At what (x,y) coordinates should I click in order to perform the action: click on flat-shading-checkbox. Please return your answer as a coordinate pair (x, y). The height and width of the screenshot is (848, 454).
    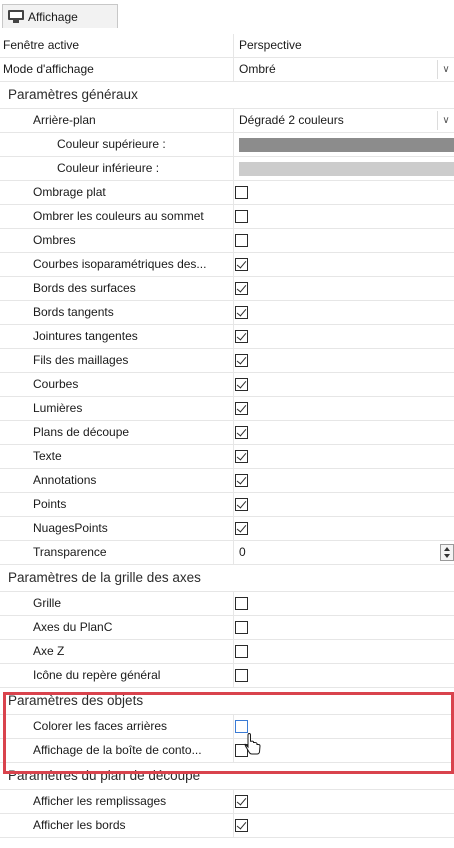
    Looking at the image, I should click on (241, 192).